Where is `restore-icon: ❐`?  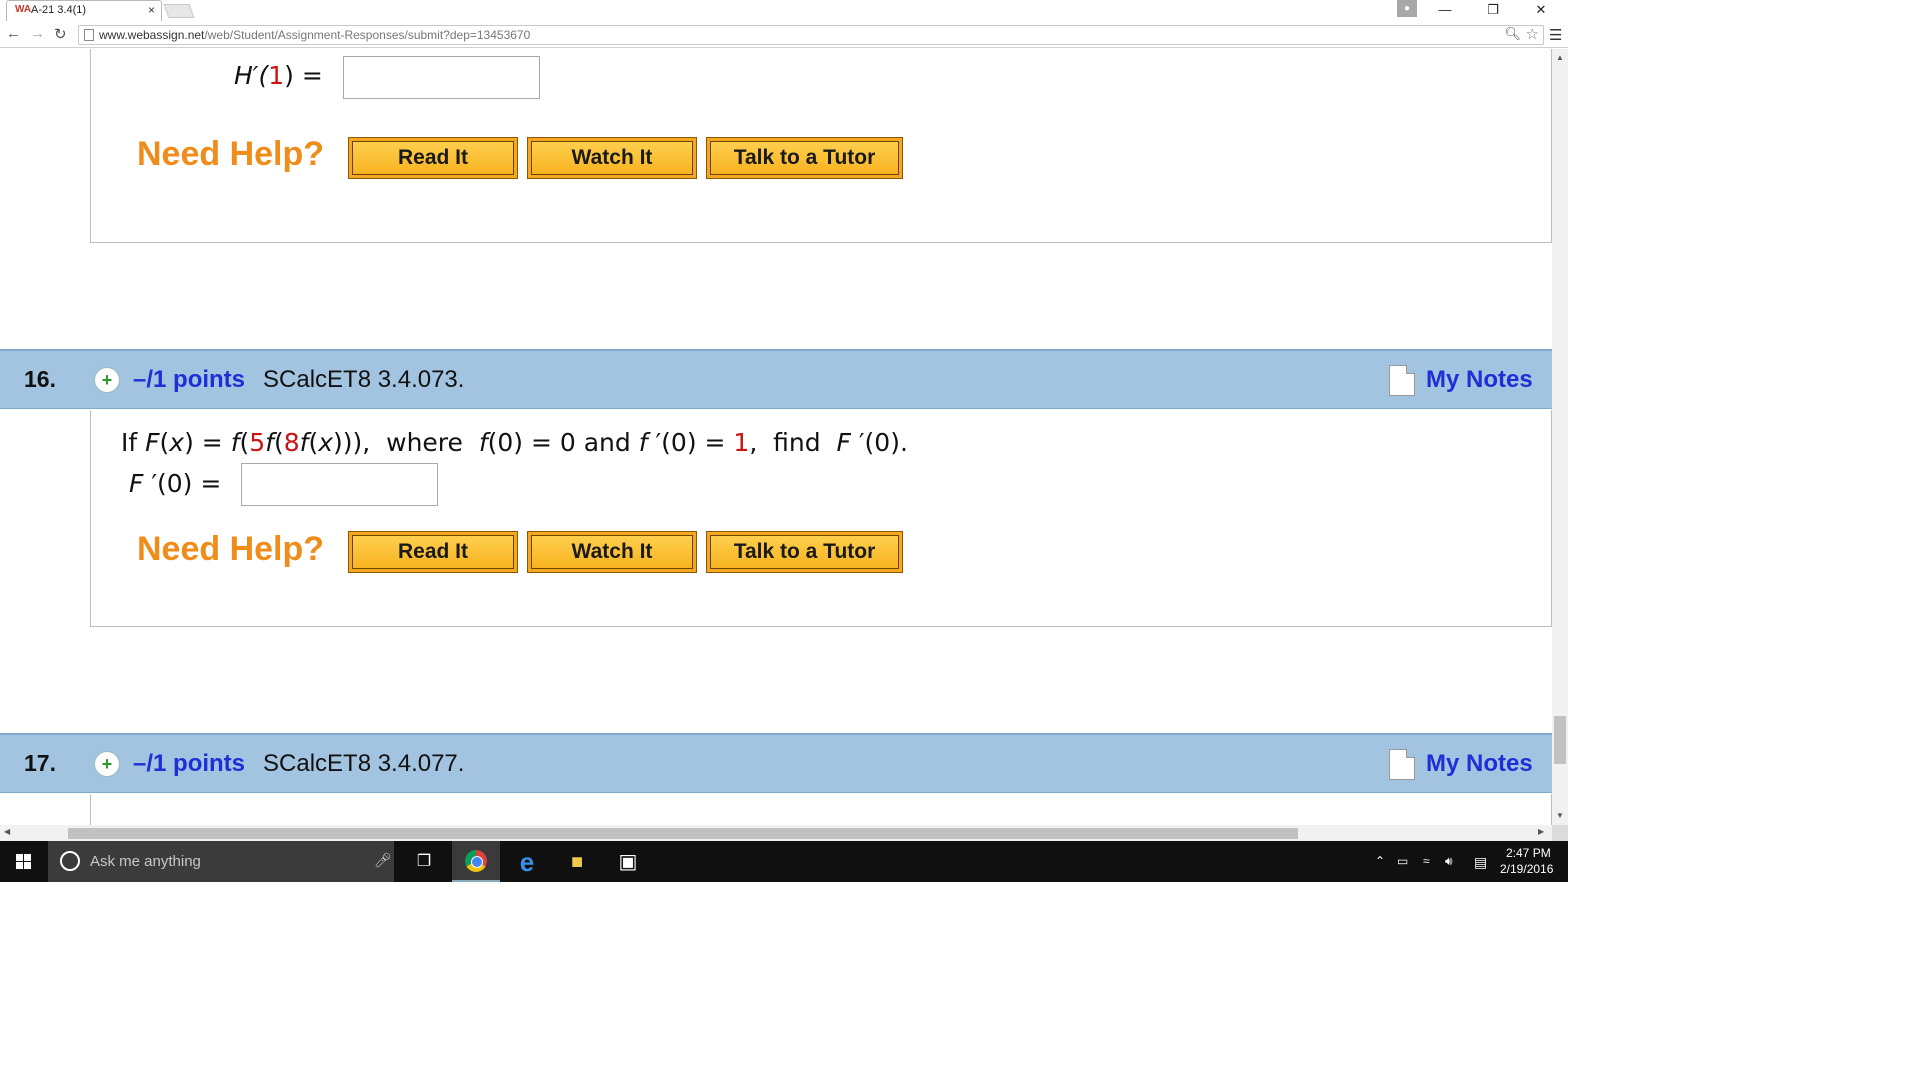 restore-icon: ❐ is located at coordinates (1493, 10).